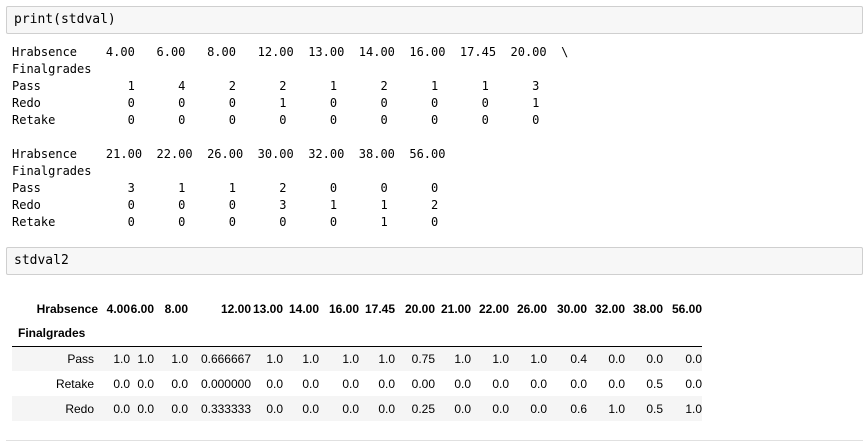 The height and width of the screenshot is (444, 863). I want to click on row-label: Pass, so click(80, 358).